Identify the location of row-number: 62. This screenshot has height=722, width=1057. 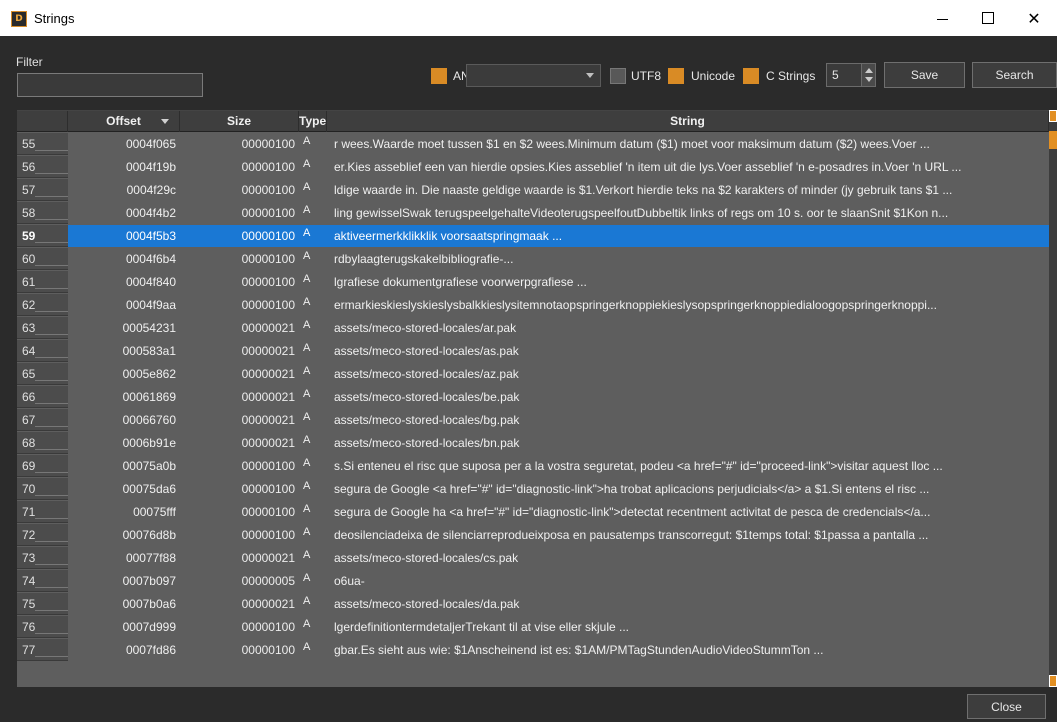
(42, 305).